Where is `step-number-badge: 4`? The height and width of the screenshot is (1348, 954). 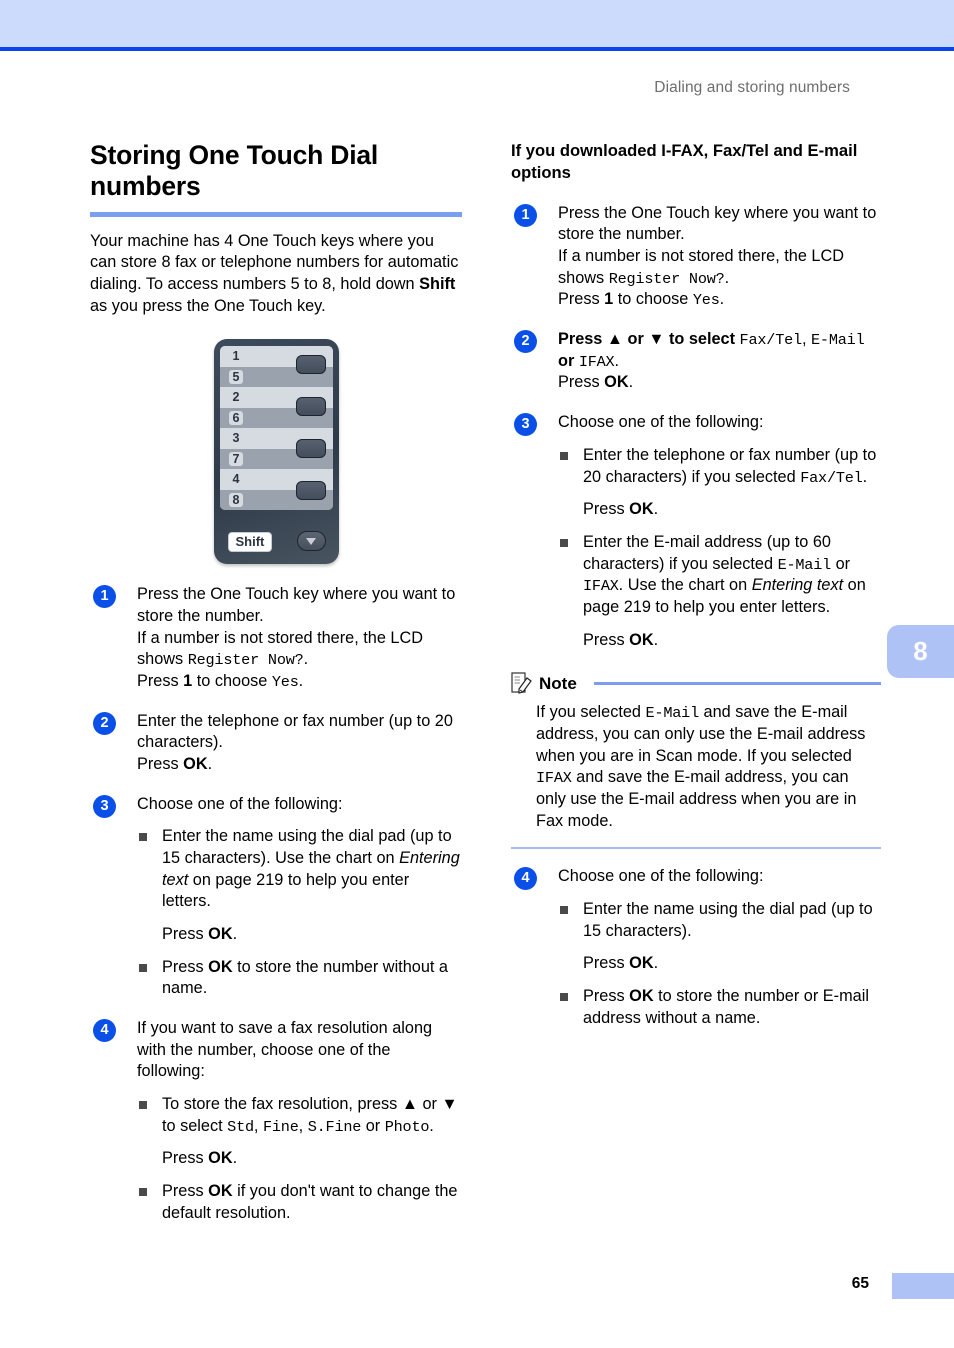 step-number-badge: 4 is located at coordinates (104, 1030).